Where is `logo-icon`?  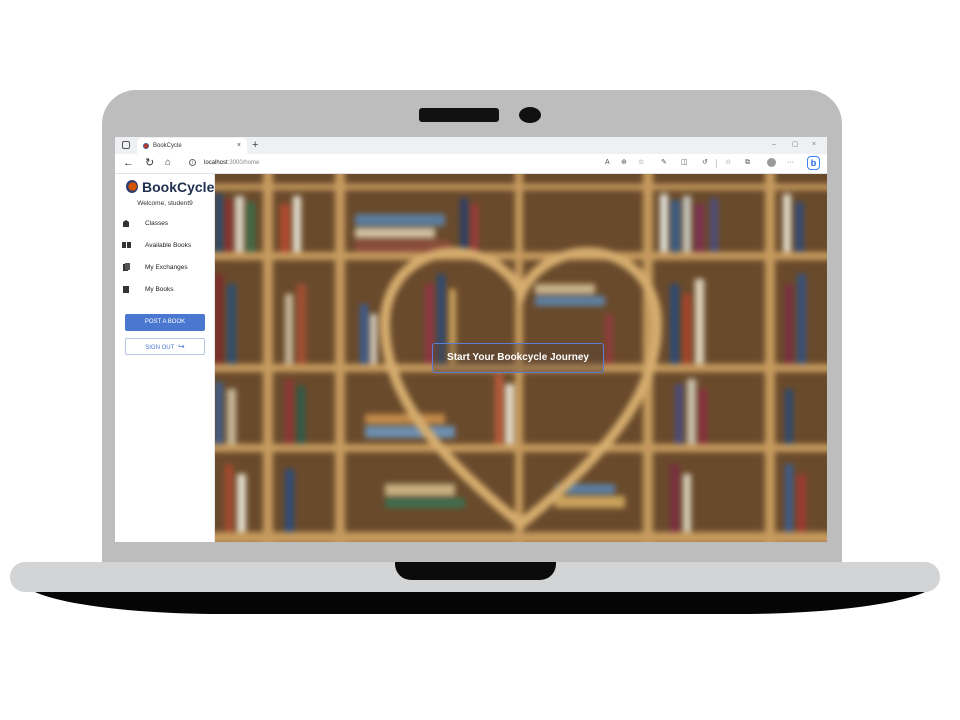 logo-icon is located at coordinates (132, 186).